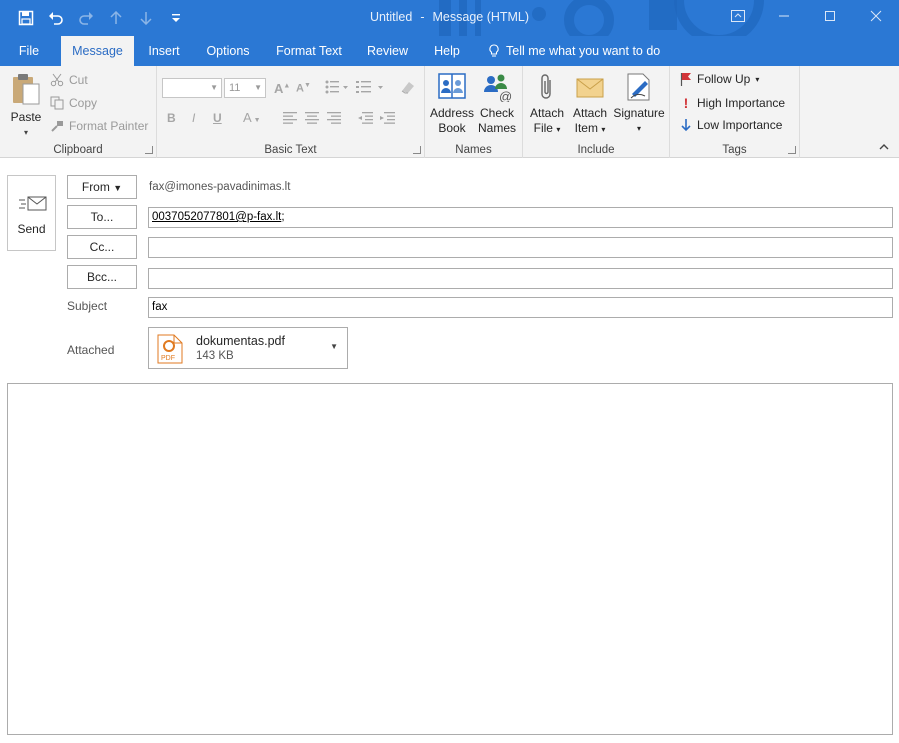 This screenshot has width=899, height=743. What do you see at coordinates (252, 117) in the screenshot?
I see `font-color-icon: A ▼` at bounding box center [252, 117].